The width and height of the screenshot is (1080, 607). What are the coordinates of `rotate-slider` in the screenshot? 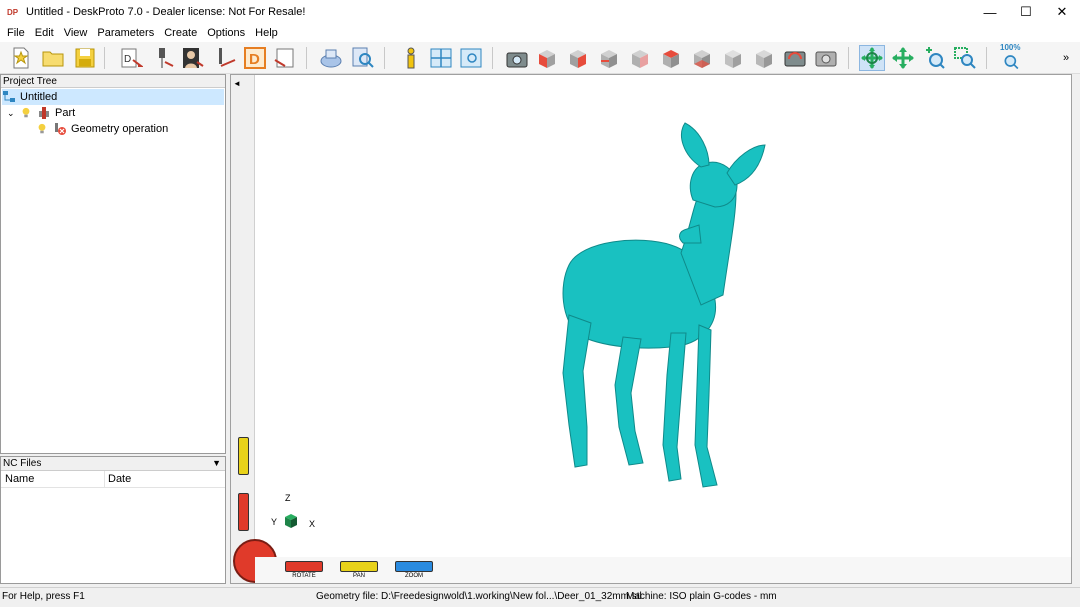 It's located at (304, 566).